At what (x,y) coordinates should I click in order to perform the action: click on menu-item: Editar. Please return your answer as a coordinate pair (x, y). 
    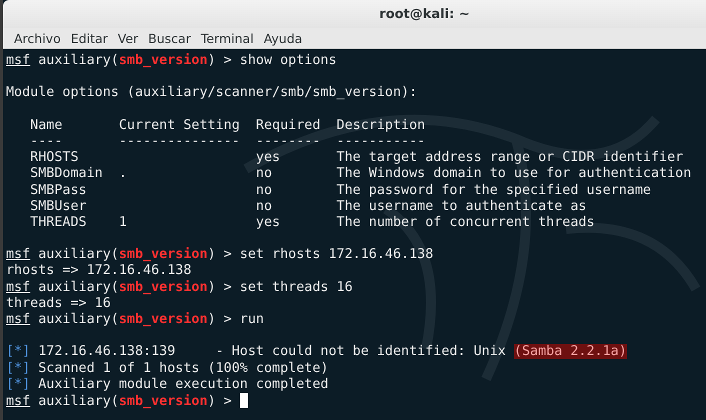
    Looking at the image, I should click on (89, 38).